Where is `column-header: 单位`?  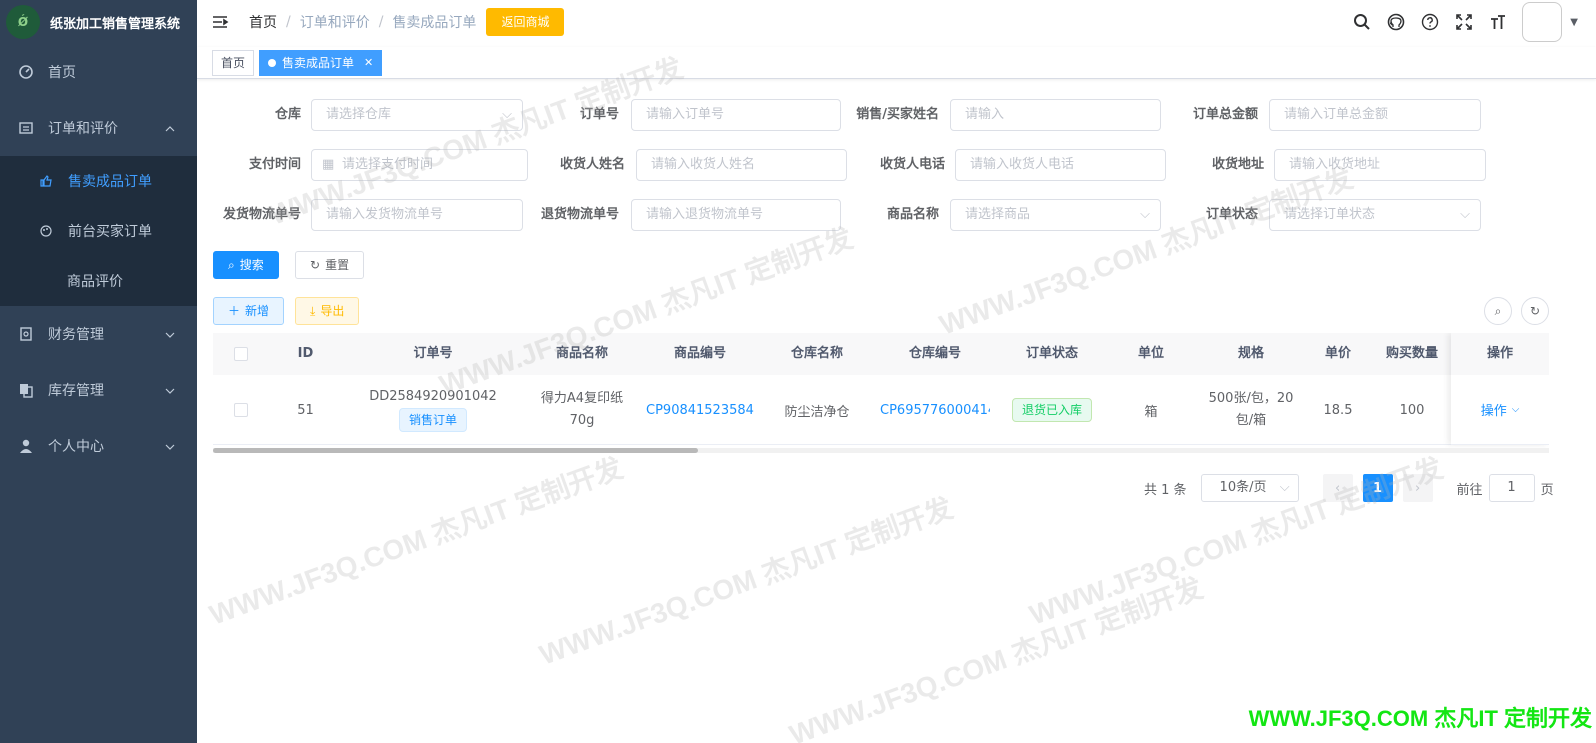 column-header: 单位 is located at coordinates (1150, 353).